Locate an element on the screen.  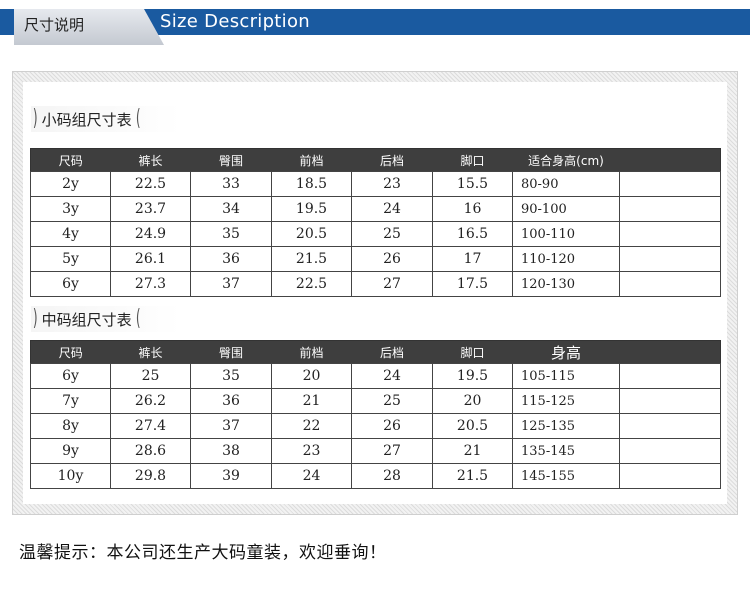
table-cell: 17.5 is located at coordinates (472, 284).